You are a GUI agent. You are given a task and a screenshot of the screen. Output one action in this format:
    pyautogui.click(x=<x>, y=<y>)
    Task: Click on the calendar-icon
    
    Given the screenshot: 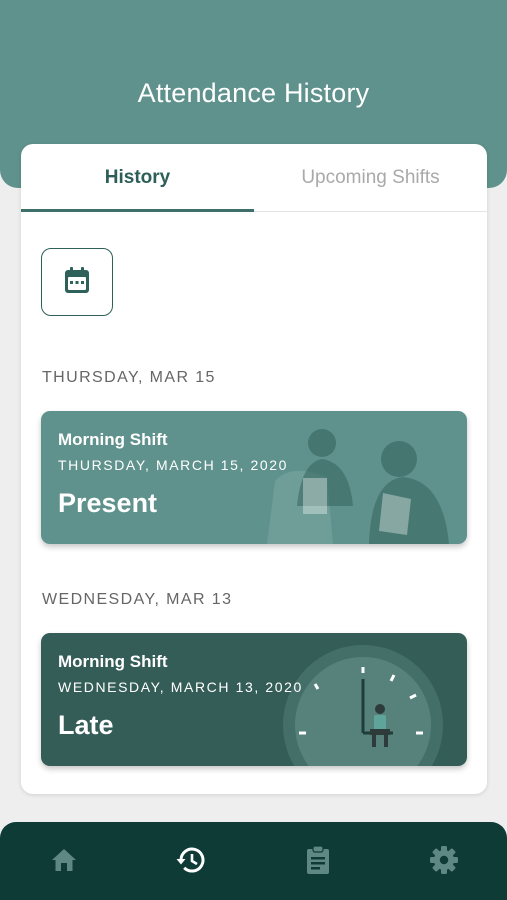 What is the action you would take?
    pyautogui.click(x=77, y=282)
    